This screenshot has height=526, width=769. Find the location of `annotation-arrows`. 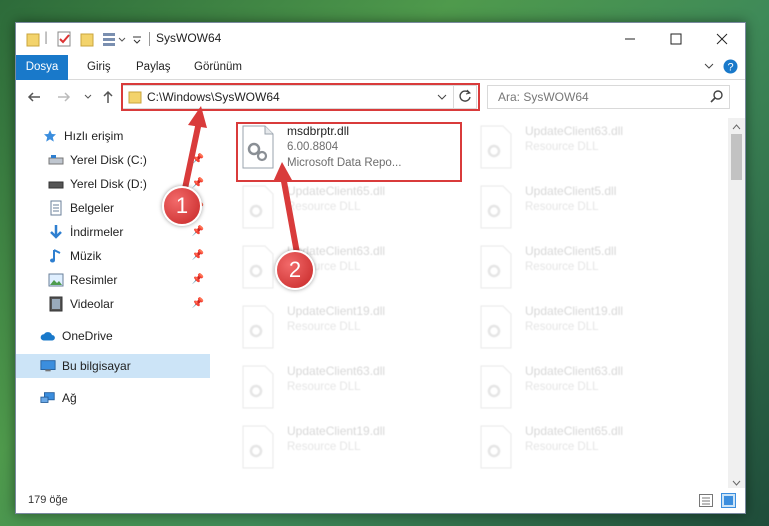

annotation-arrows is located at coordinates (240, 181).